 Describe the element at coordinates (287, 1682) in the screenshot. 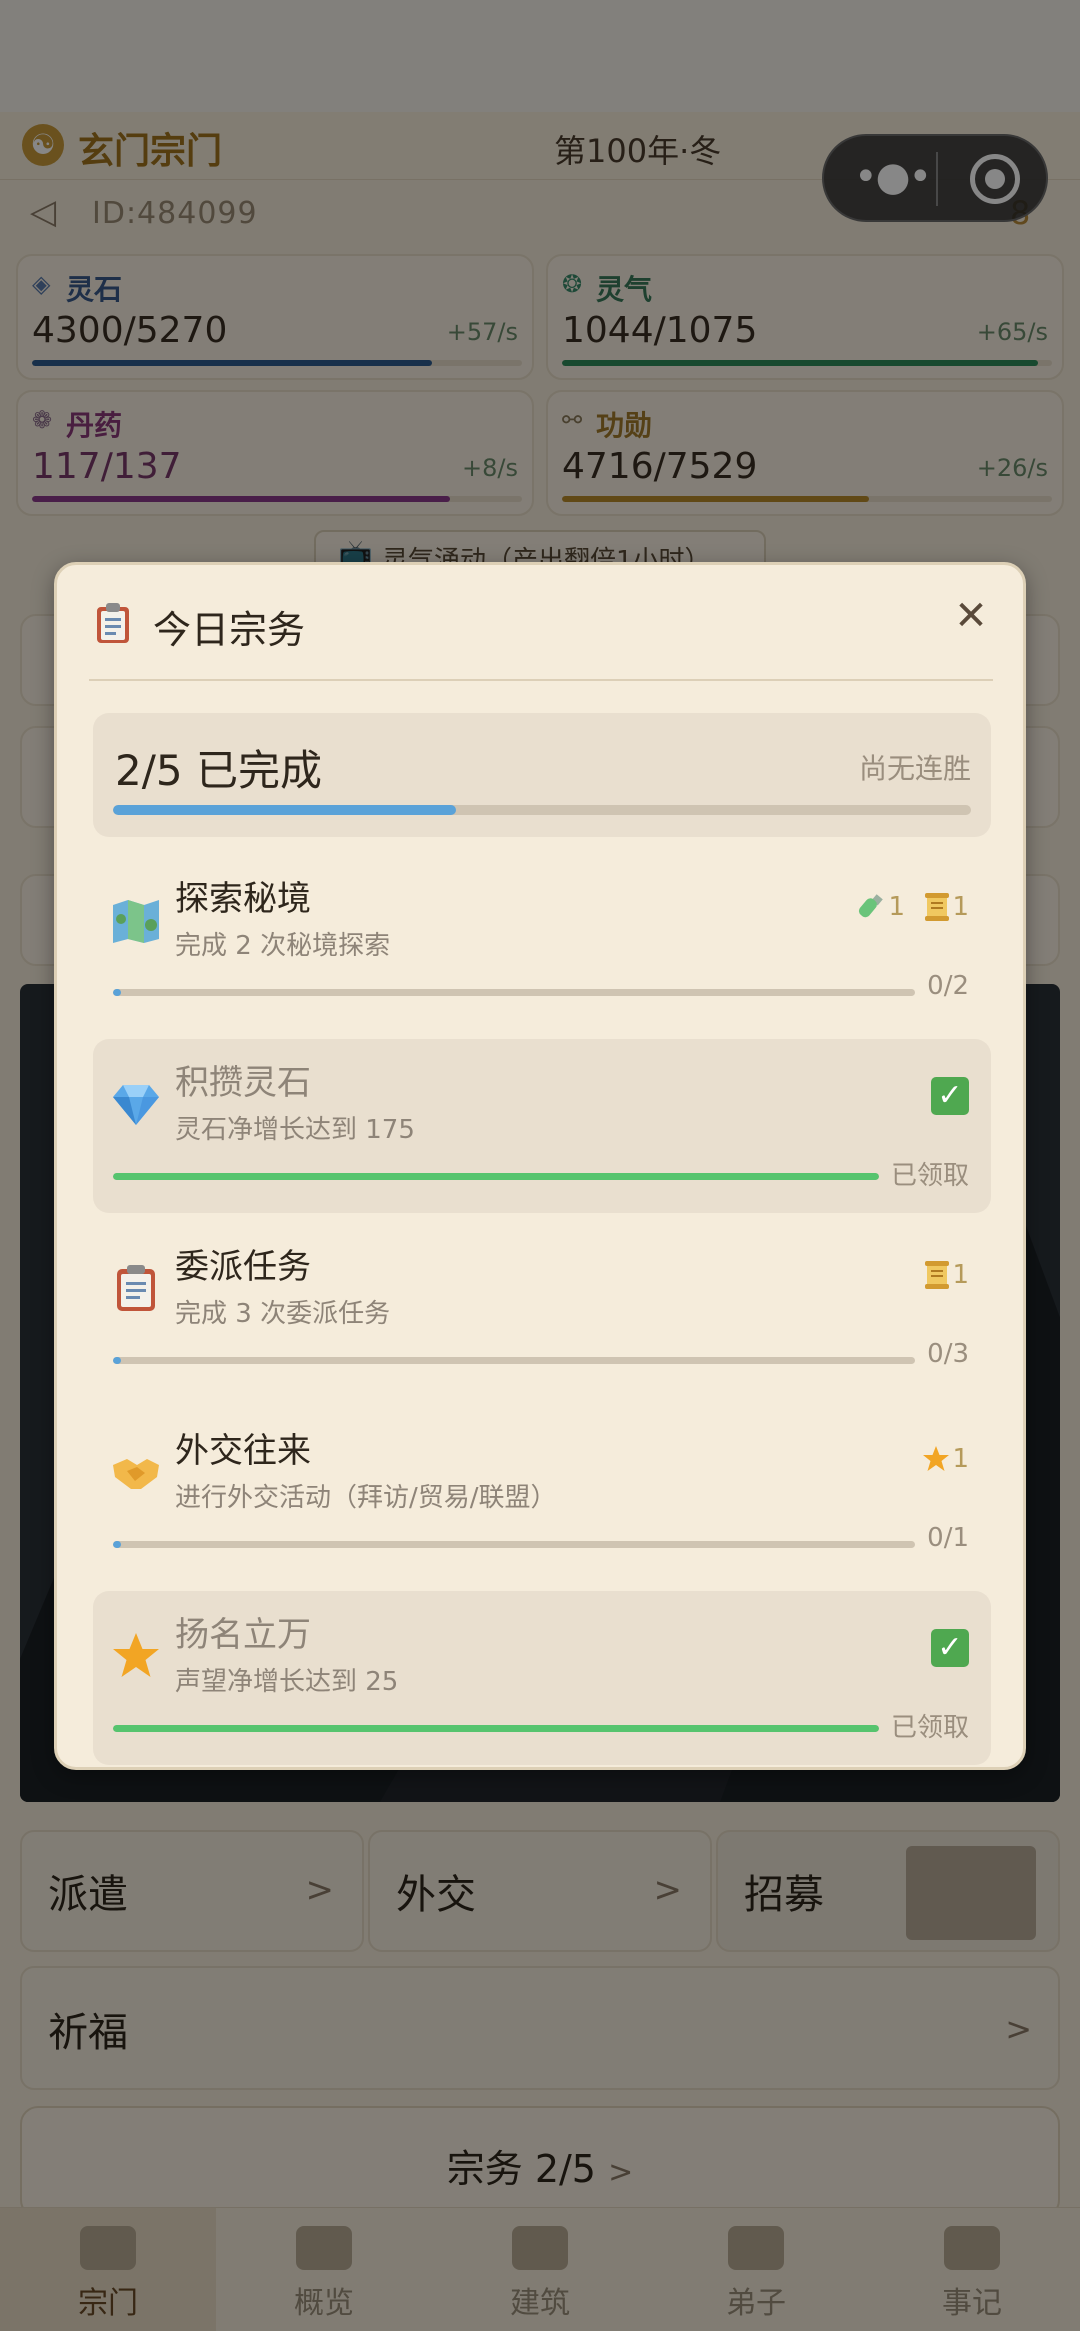

I see `task-description: 声望净增长达到 25` at that location.